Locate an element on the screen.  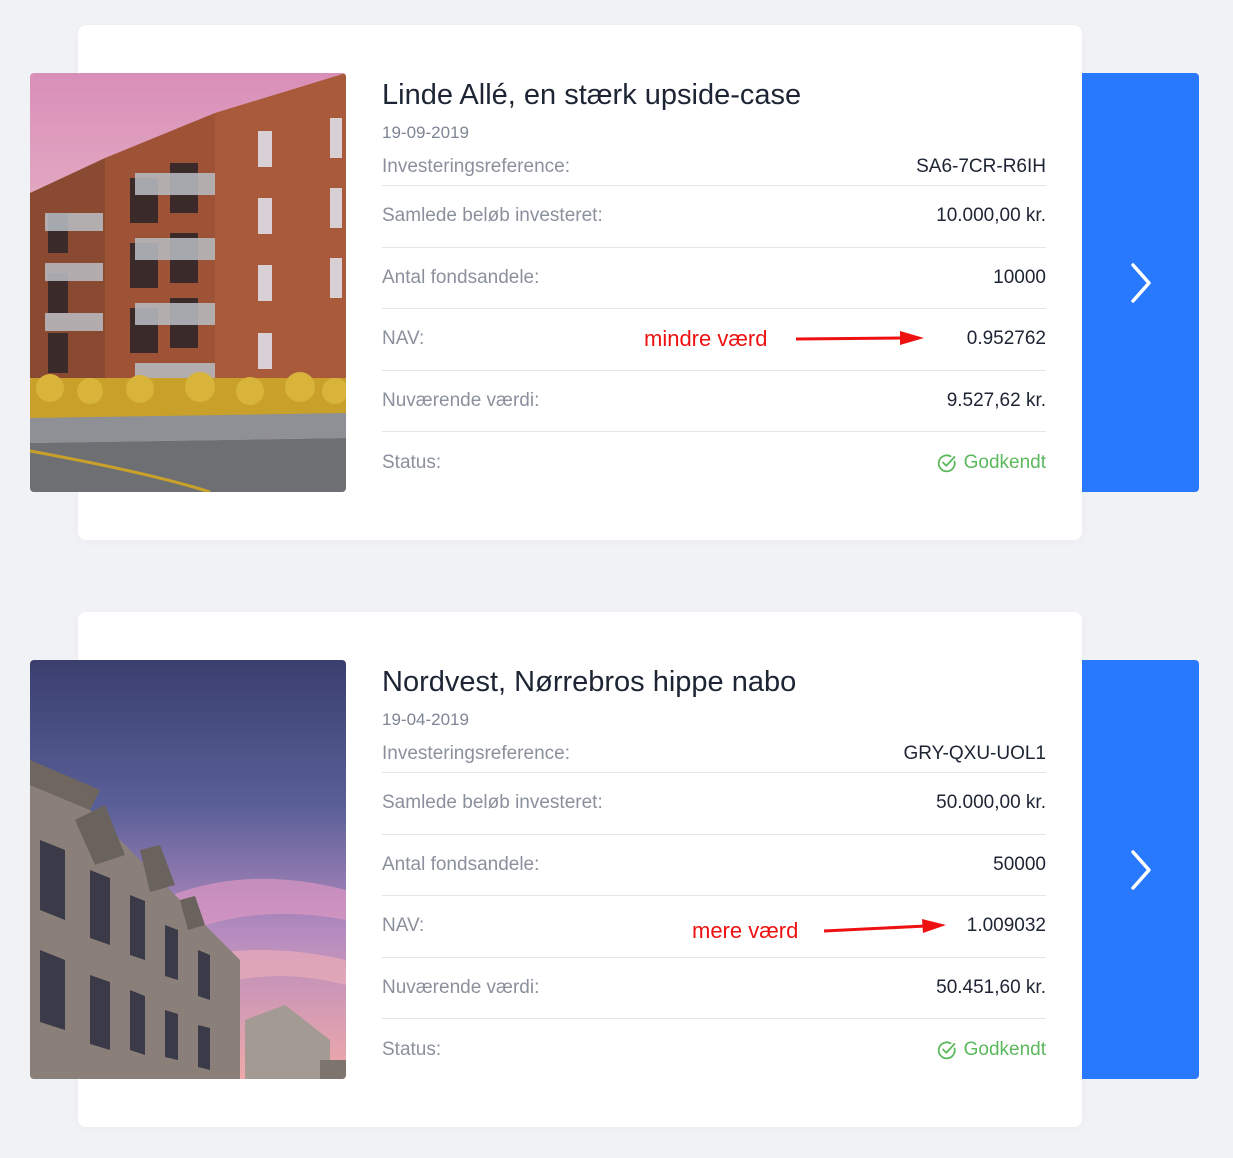
row-nav: NAV: mindre værd 0.952762 is located at coordinates (714, 340).